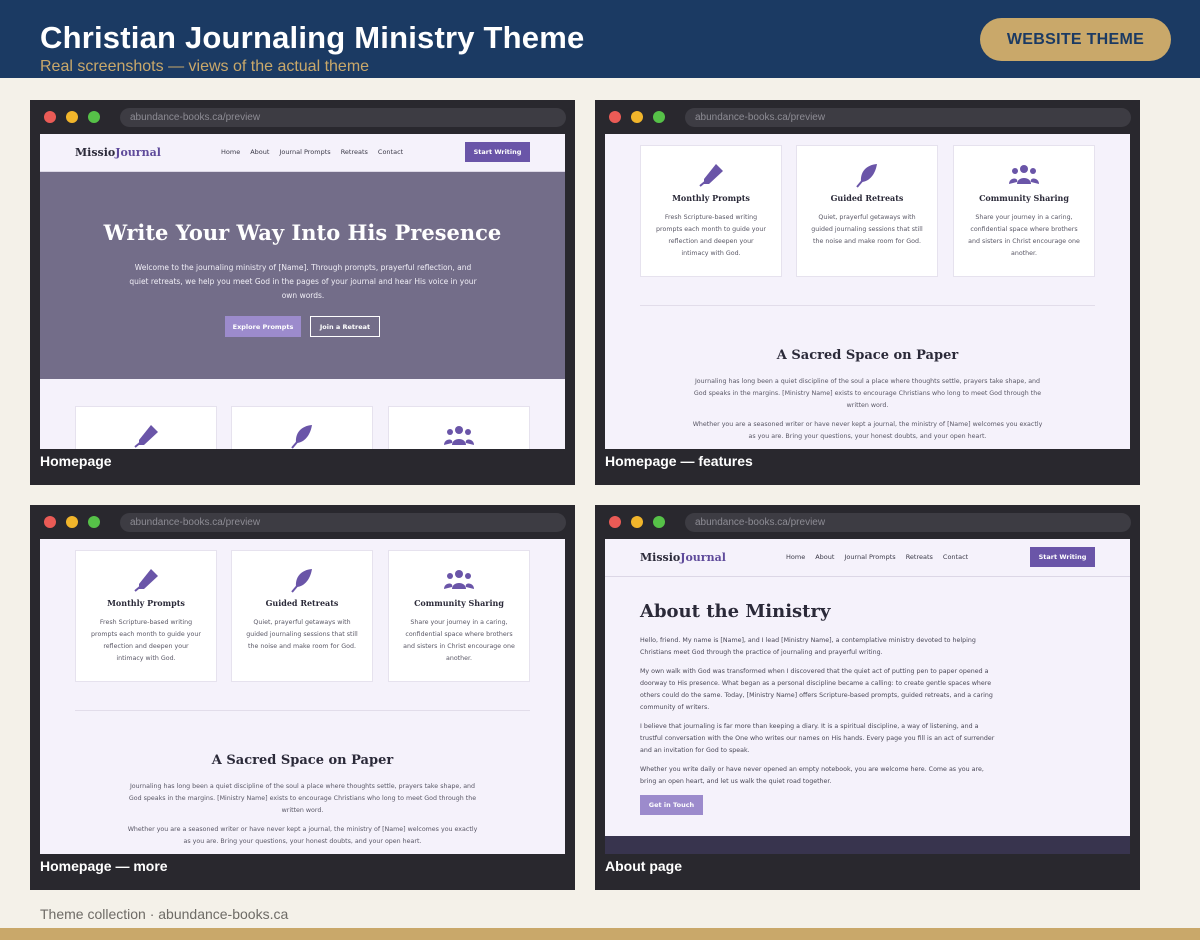 Image resolution: width=1200 pixels, height=940 pixels. What do you see at coordinates (735, 611) in the screenshot?
I see `about-title: About the Ministry` at bounding box center [735, 611].